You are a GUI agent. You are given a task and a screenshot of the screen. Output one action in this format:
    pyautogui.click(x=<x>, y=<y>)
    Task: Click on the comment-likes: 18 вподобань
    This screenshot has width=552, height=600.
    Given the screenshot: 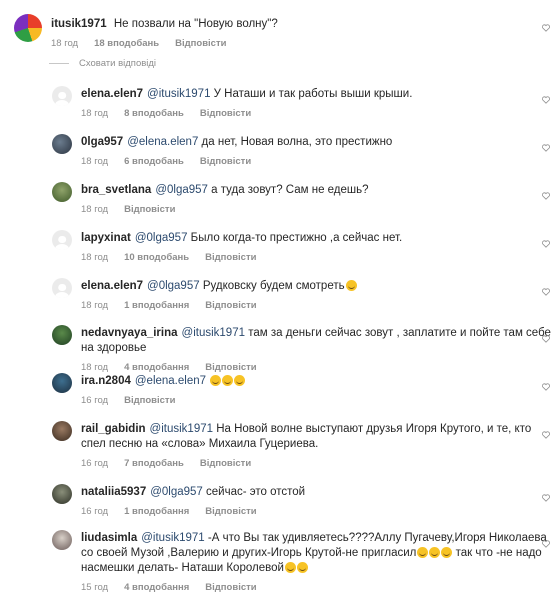 What is the action you would take?
    pyautogui.click(x=126, y=43)
    